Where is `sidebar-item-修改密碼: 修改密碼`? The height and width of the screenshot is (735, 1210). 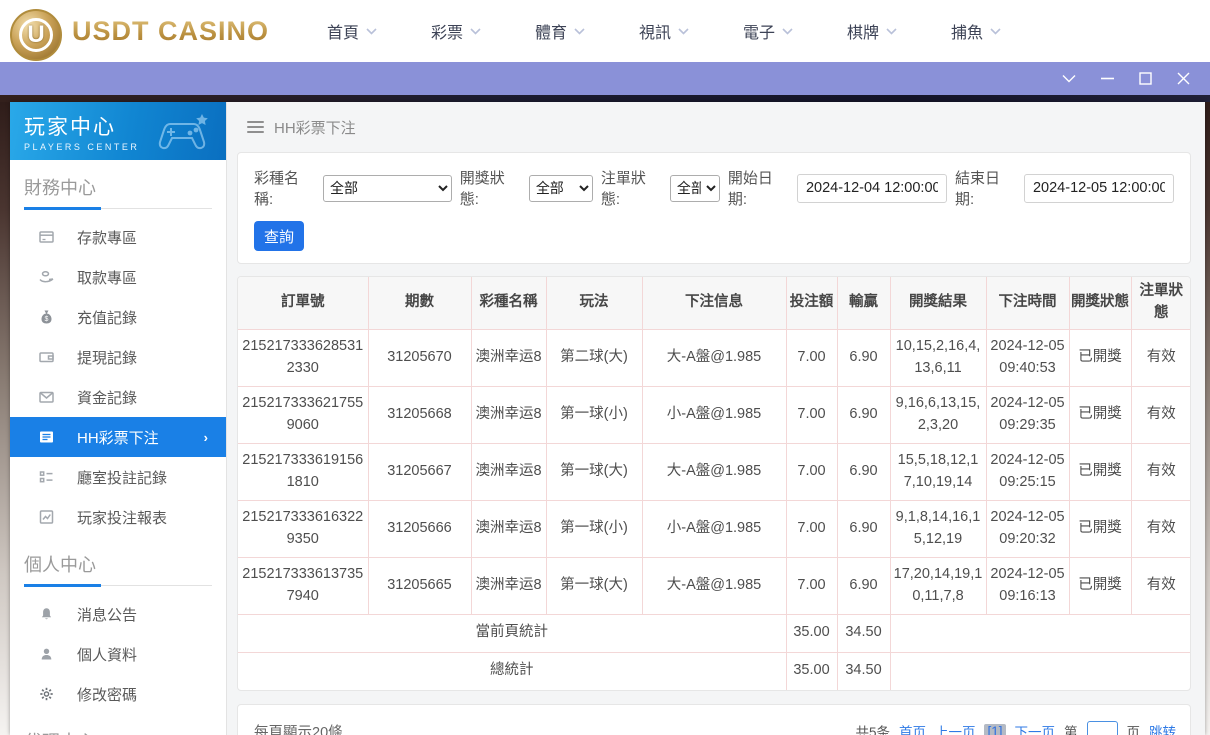
sidebar-item-修改密碼: 修改密碼 is located at coordinates (118, 694).